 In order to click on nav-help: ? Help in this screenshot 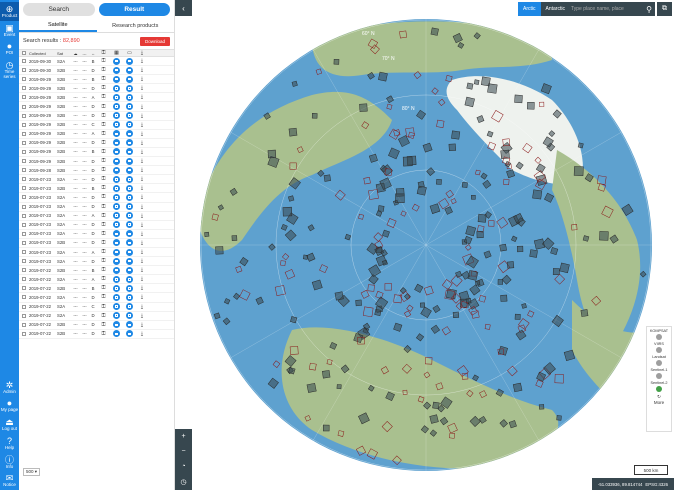, I will do `click(9, 443)`.